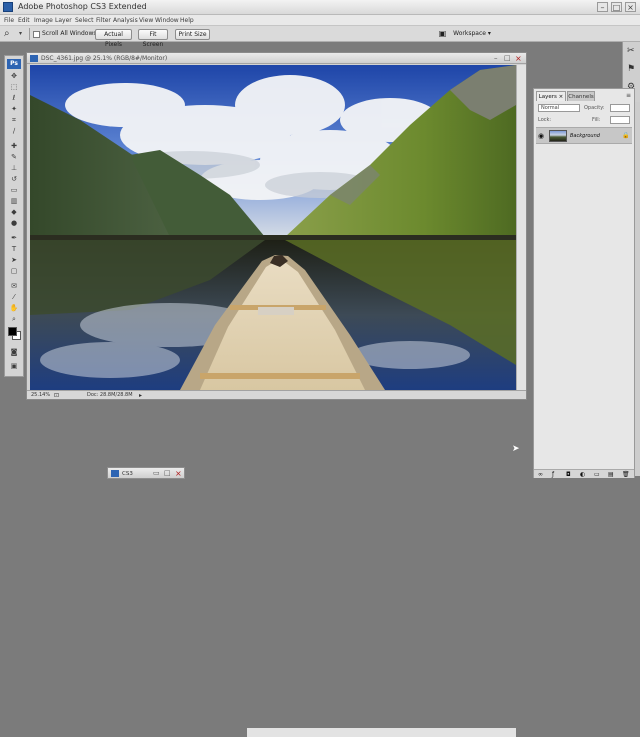 Image resolution: width=640 pixels, height=737 pixels. What do you see at coordinates (14, 271) in the screenshot?
I see `shape-tool-icon: ▢` at bounding box center [14, 271].